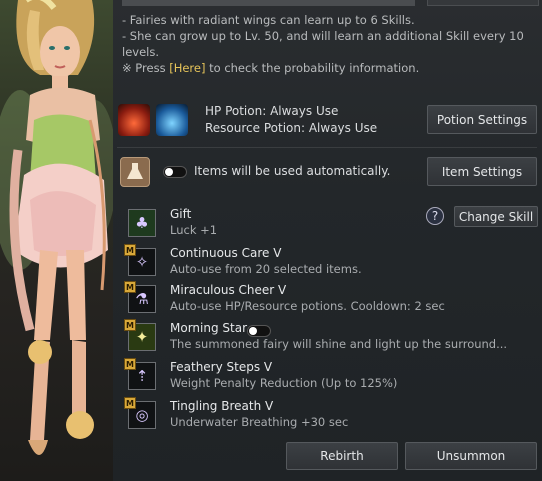 The image size is (542, 481). I want to click on skill-name: Tingling Breath V, so click(222, 406).